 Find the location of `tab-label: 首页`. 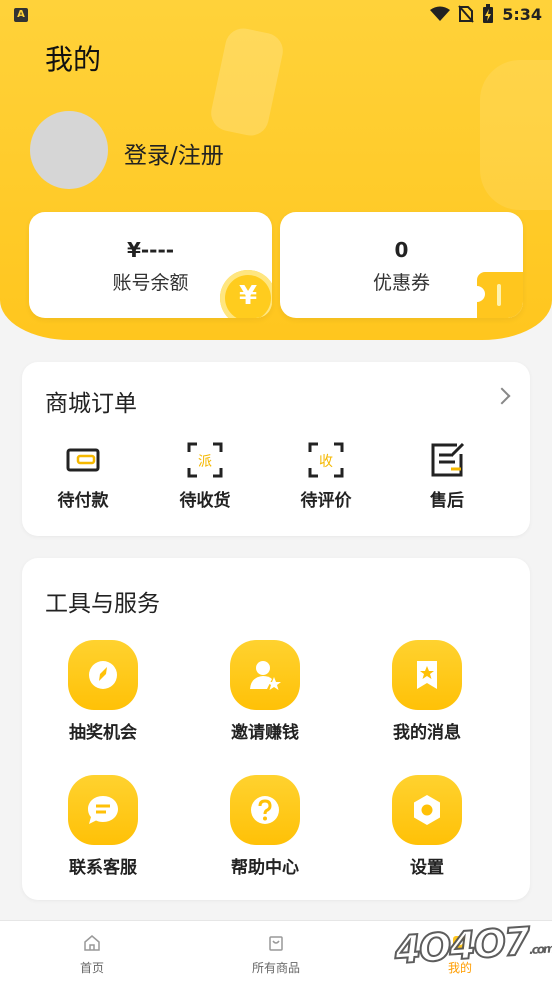

tab-label: 首页 is located at coordinates (91, 968).